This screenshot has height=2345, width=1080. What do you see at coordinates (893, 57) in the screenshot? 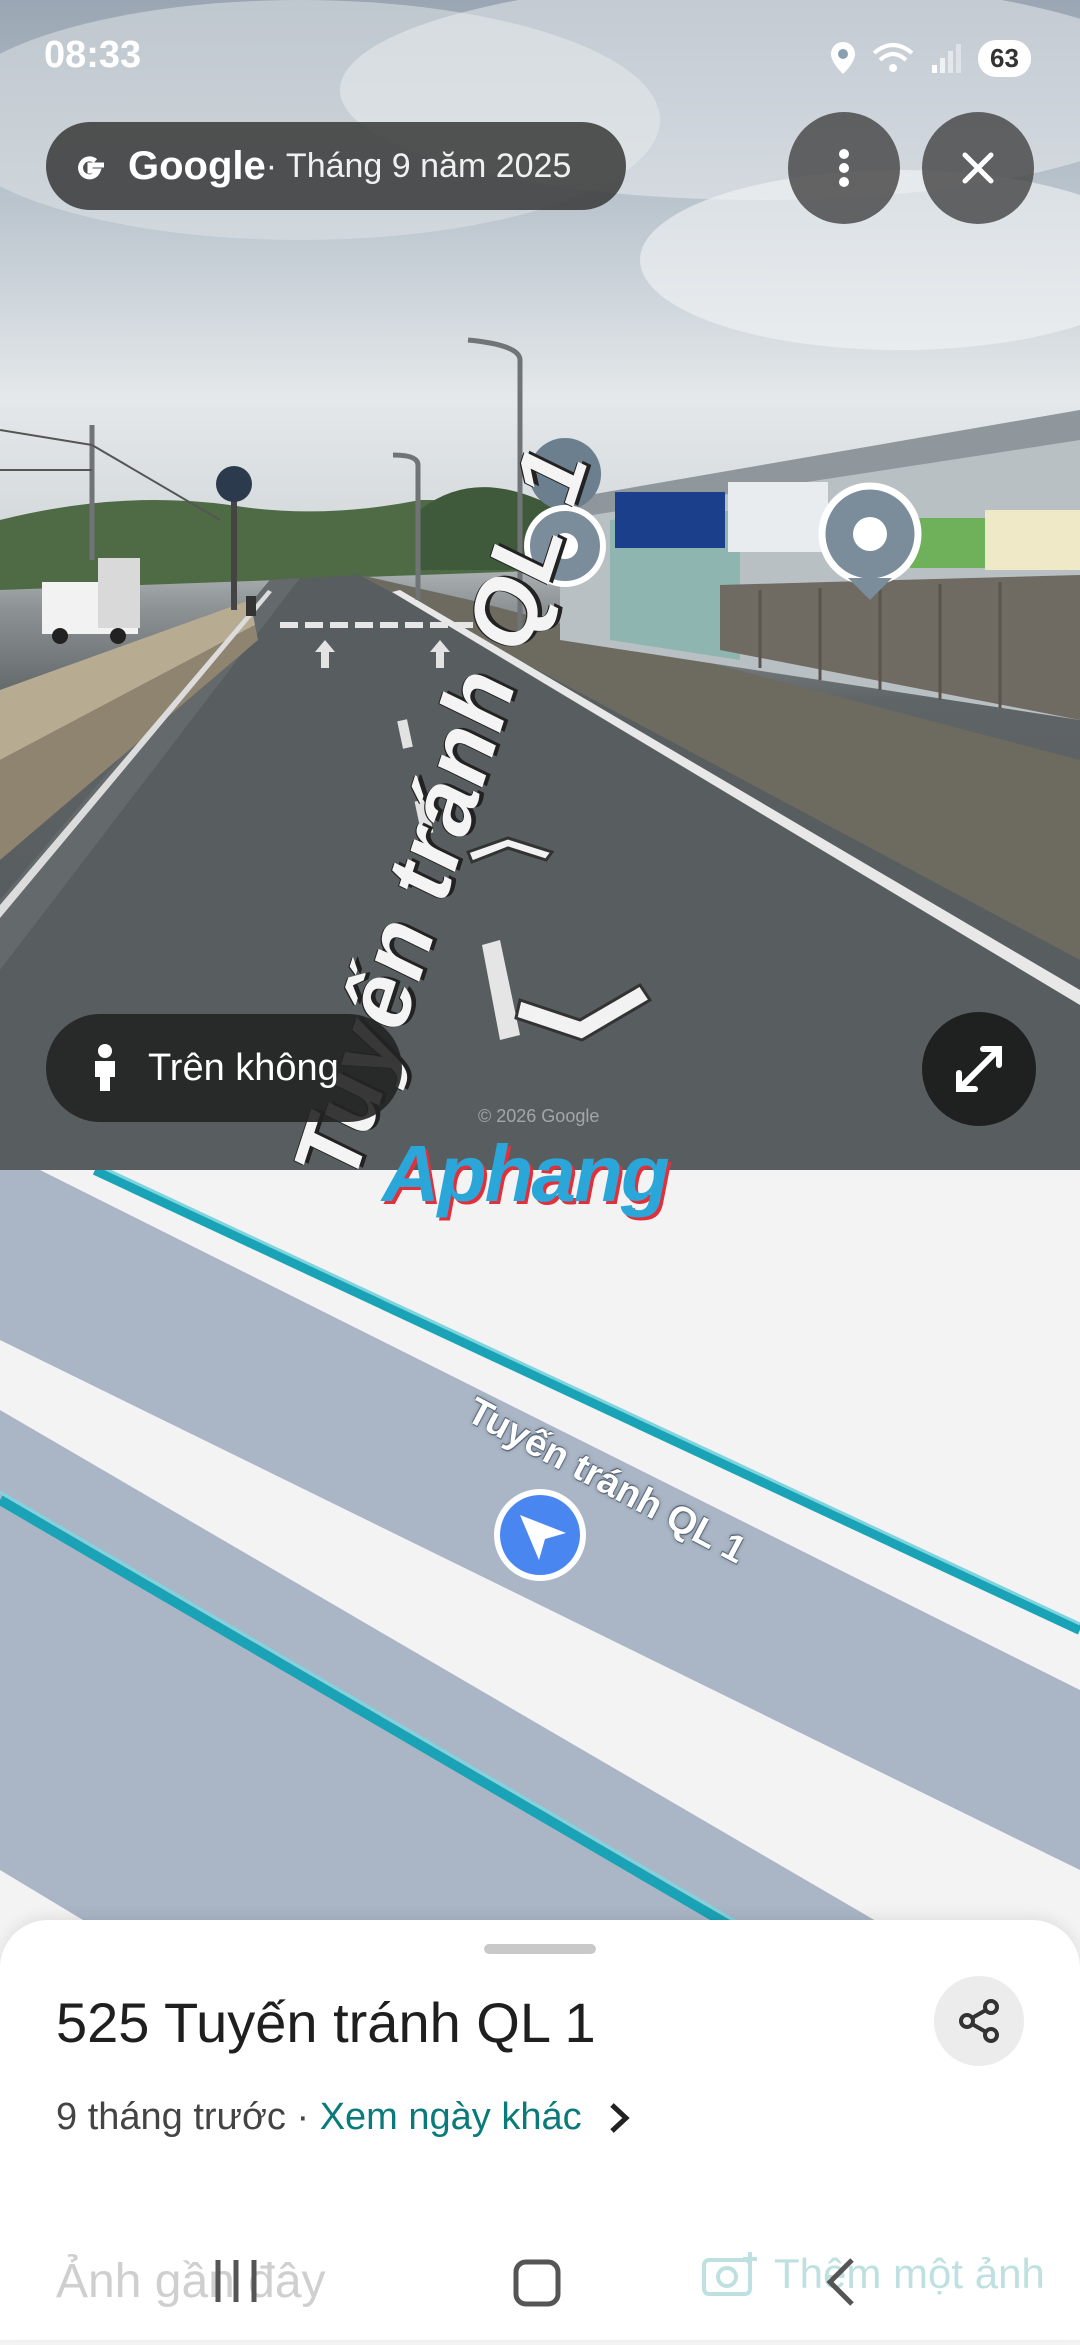
I see `wifi-icon` at bounding box center [893, 57].